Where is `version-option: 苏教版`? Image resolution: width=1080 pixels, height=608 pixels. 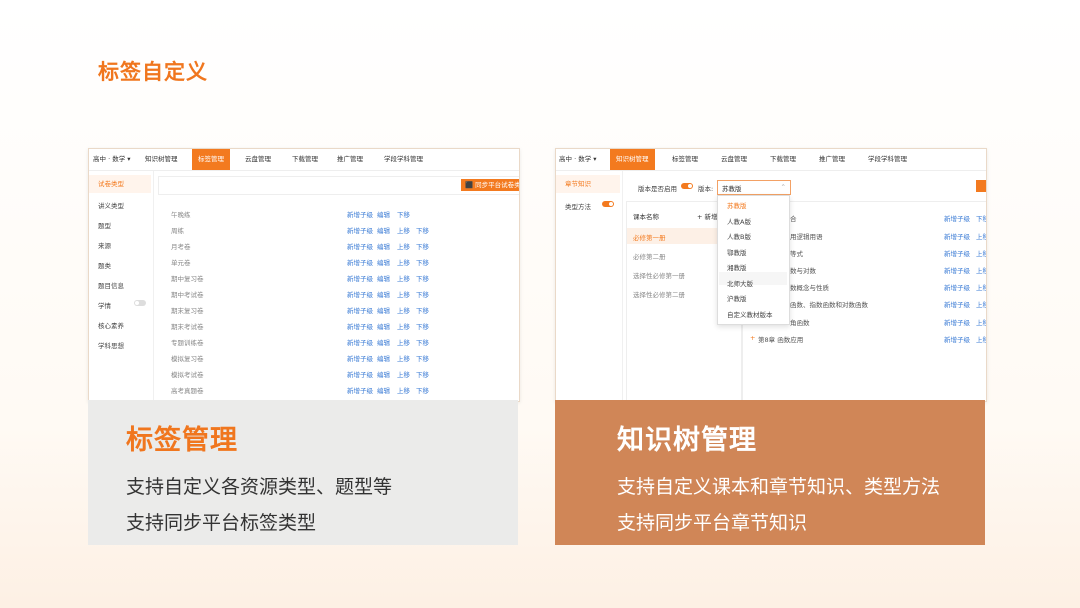
version-option: 苏教版 is located at coordinates (737, 205).